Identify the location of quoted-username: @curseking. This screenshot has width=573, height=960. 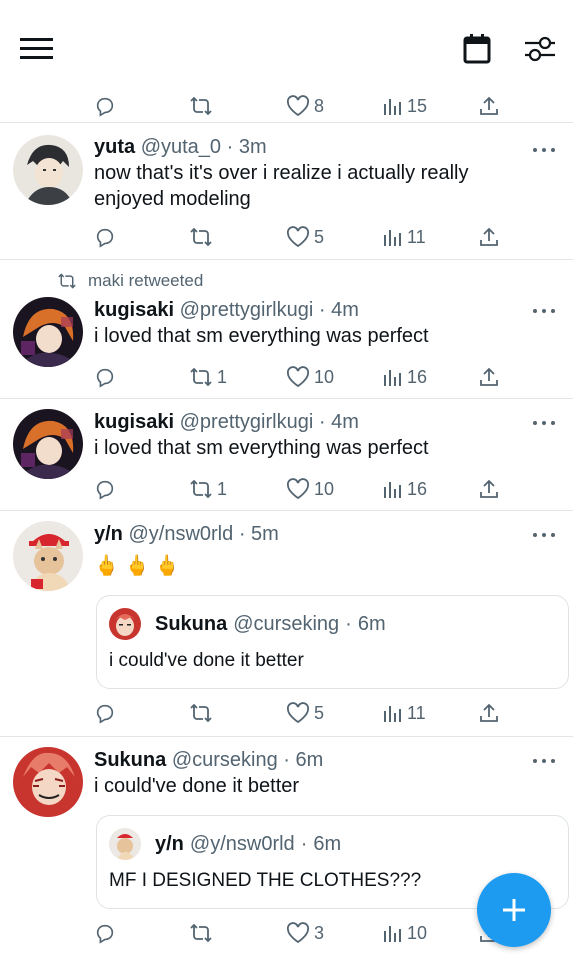
(286, 623).